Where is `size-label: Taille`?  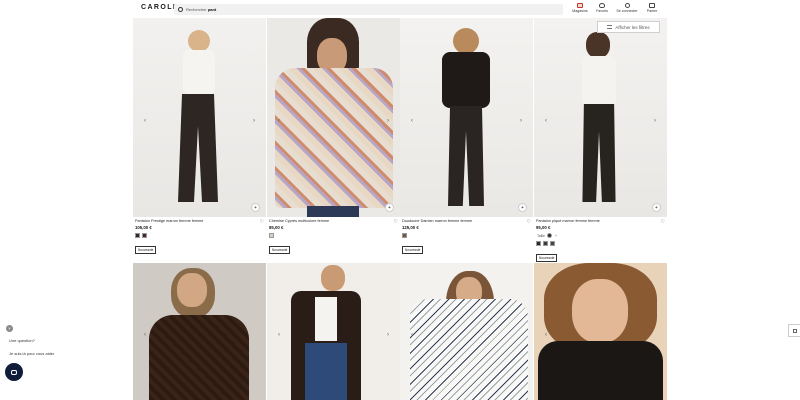 size-label: Taille is located at coordinates (541, 235).